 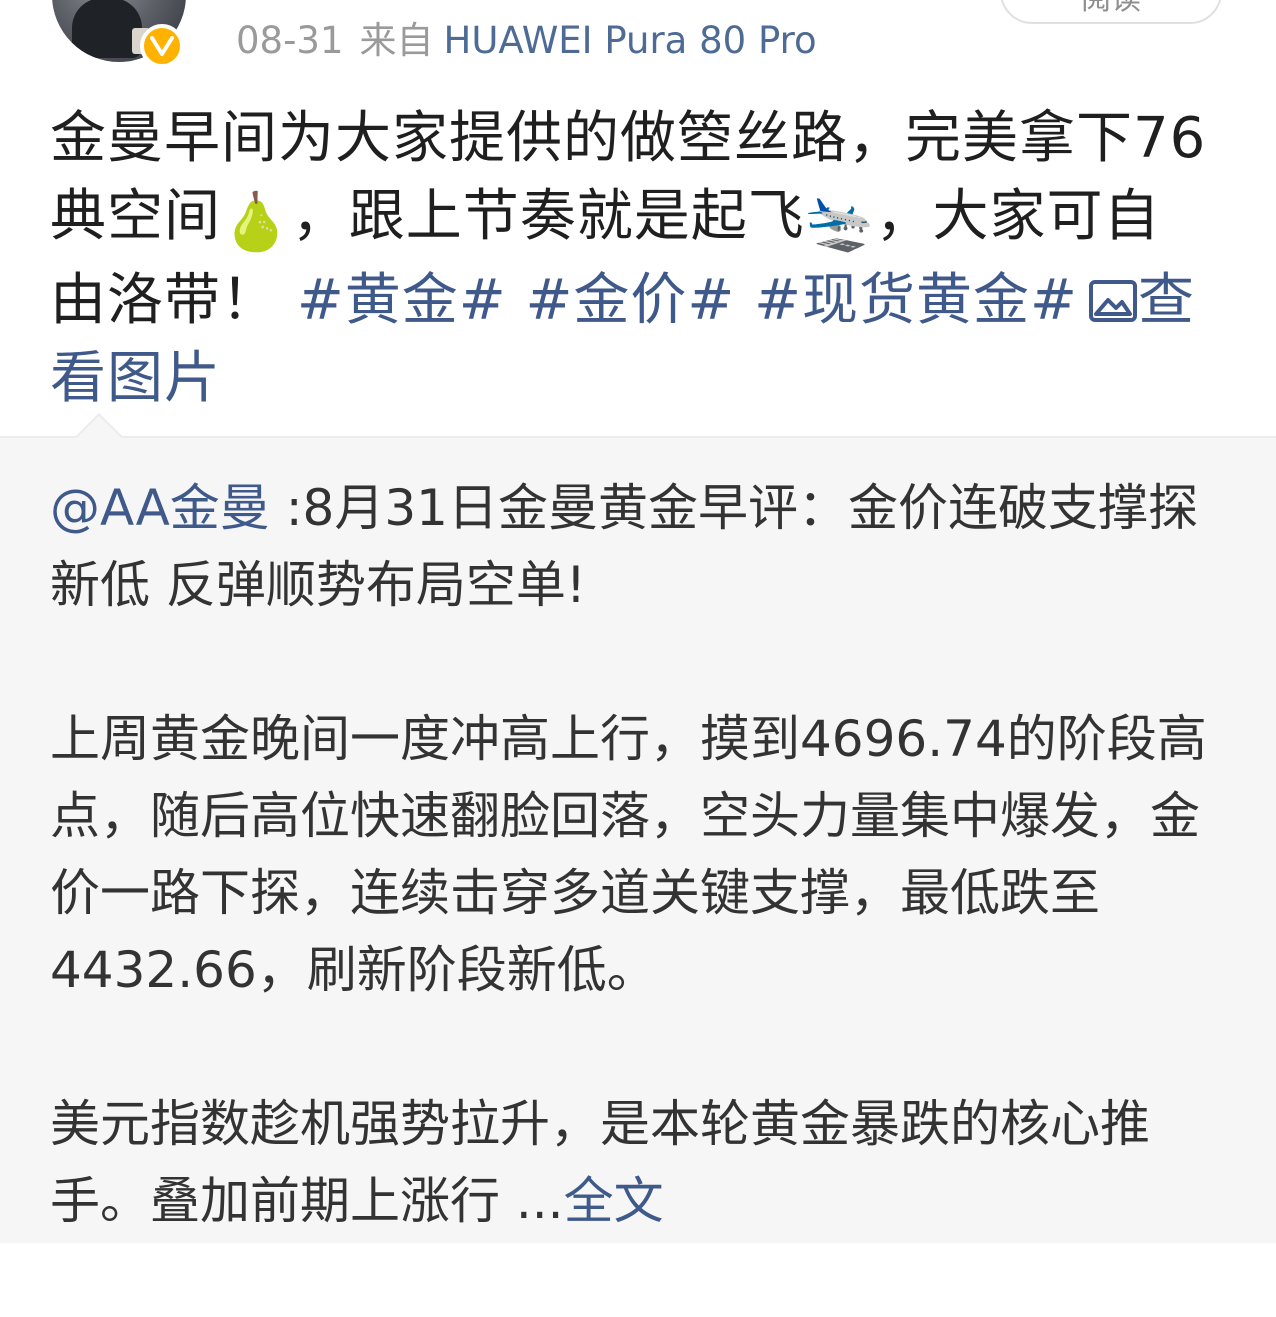 What do you see at coordinates (637, 547) in the screenshot?
I see `repost-headline-paragraph: @AA金曼 :8月31日金曼黄金早评：金价连破支撑探新低 反弹顺势布局空单!` at bounding box center [637, 547].